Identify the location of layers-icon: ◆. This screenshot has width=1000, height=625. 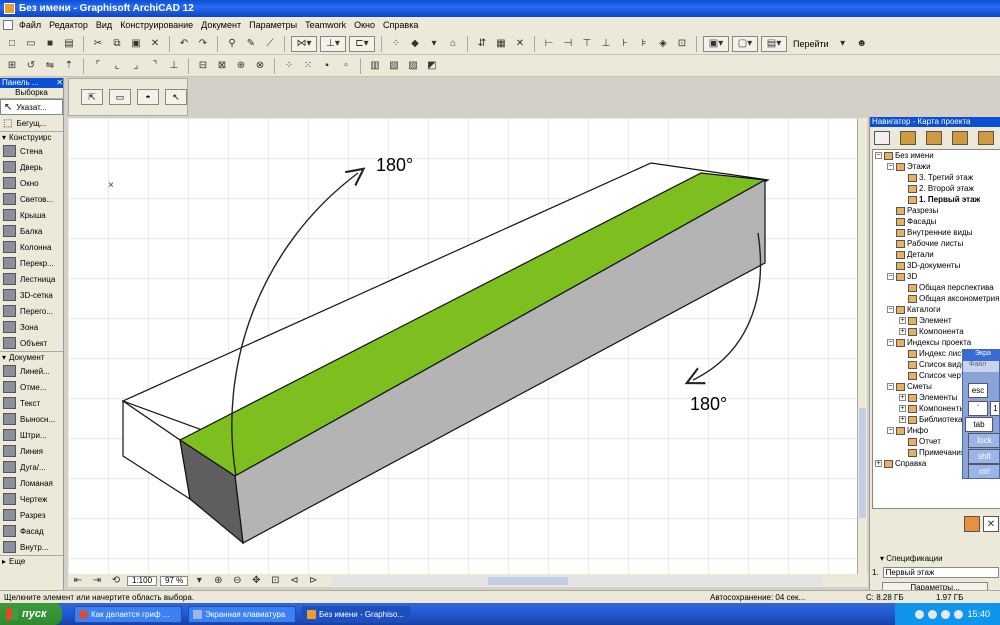
(415, 44).